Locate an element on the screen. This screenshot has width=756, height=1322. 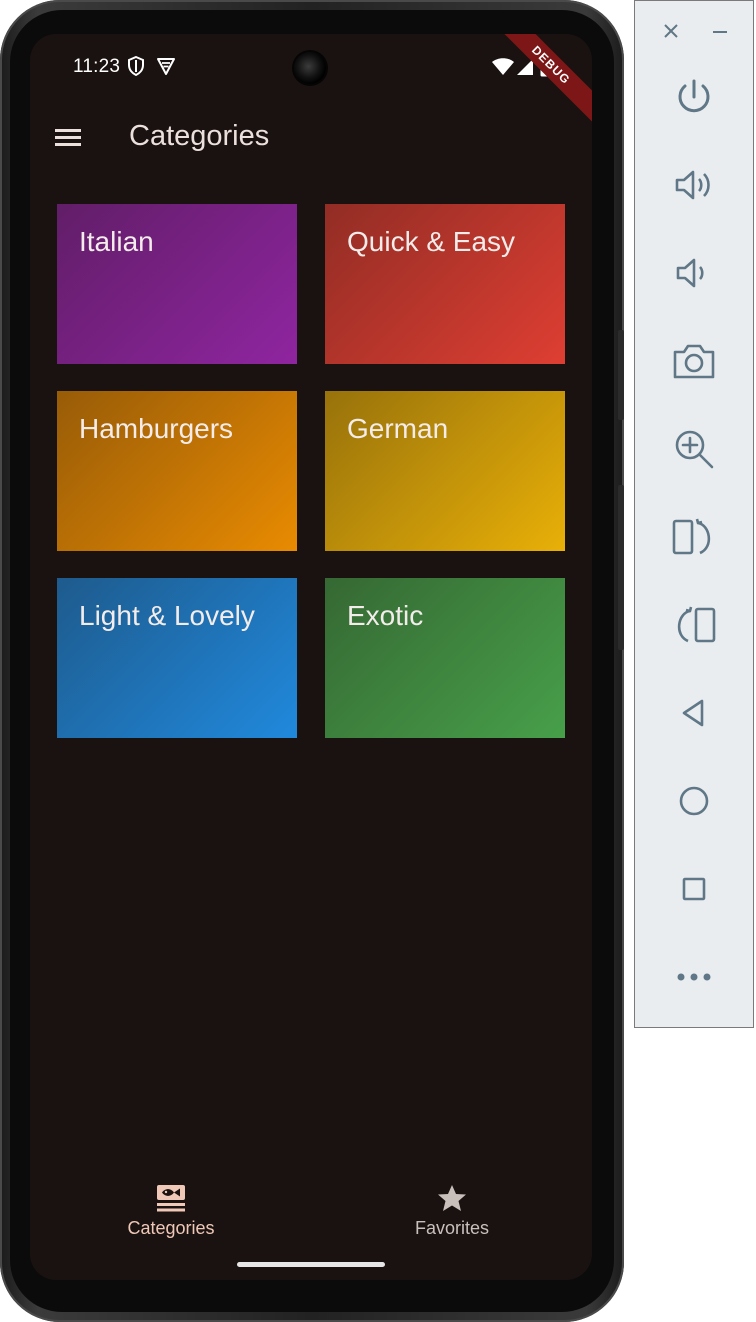
category-tile-quick-easy: Quick & Easy is located at coordinates (445, 284).